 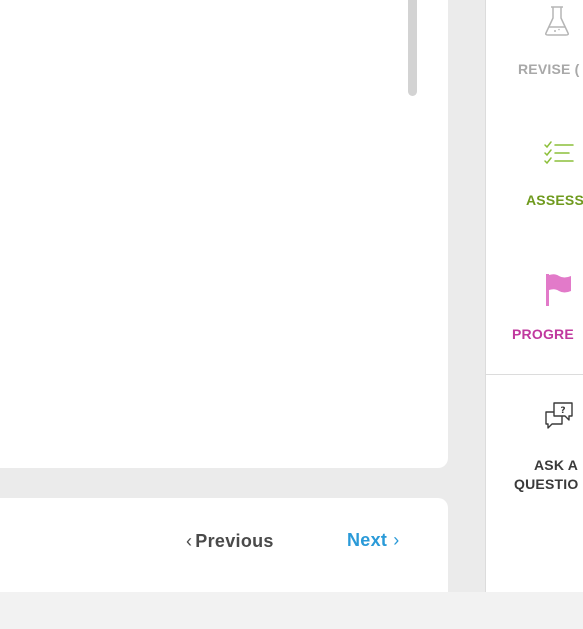 I want to click on previous-button: ‹ Previous, so click(x=230, y=541).